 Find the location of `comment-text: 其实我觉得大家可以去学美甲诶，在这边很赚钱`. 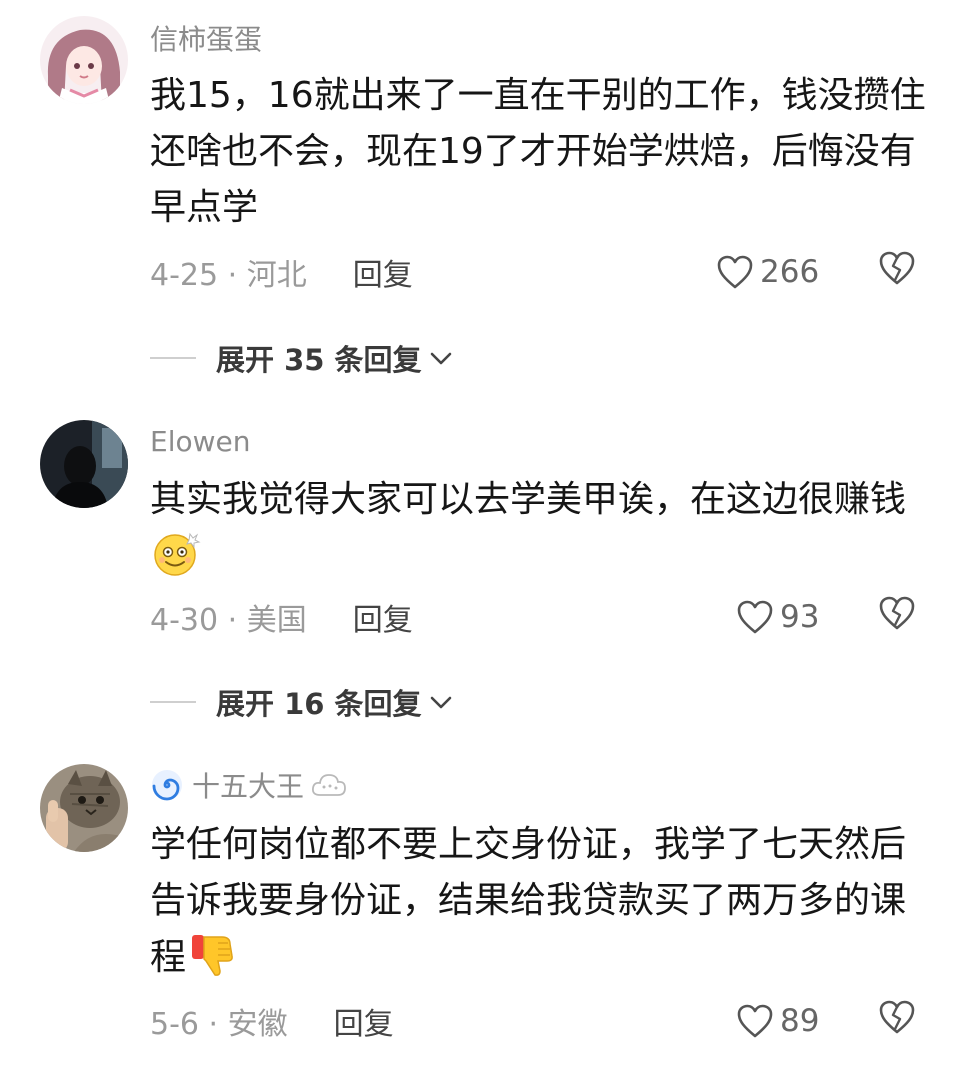

comment-text: 其实我觉得大家可以去学美甲诶，在这边很赚钱 is located at coordinates (535, 528).